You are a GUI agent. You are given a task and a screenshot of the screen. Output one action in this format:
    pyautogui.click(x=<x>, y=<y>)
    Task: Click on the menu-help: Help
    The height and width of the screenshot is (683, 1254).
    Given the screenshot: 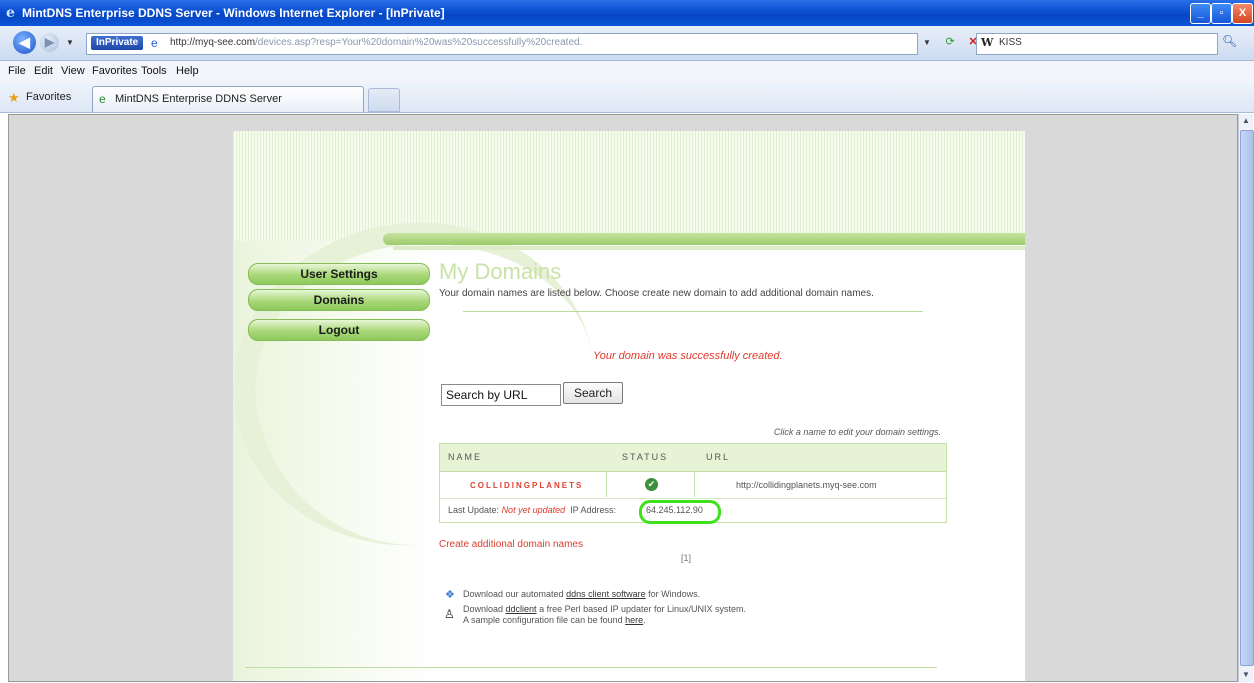 What is the action you would take?
    pyautogui.click(x=187, y=71)
    